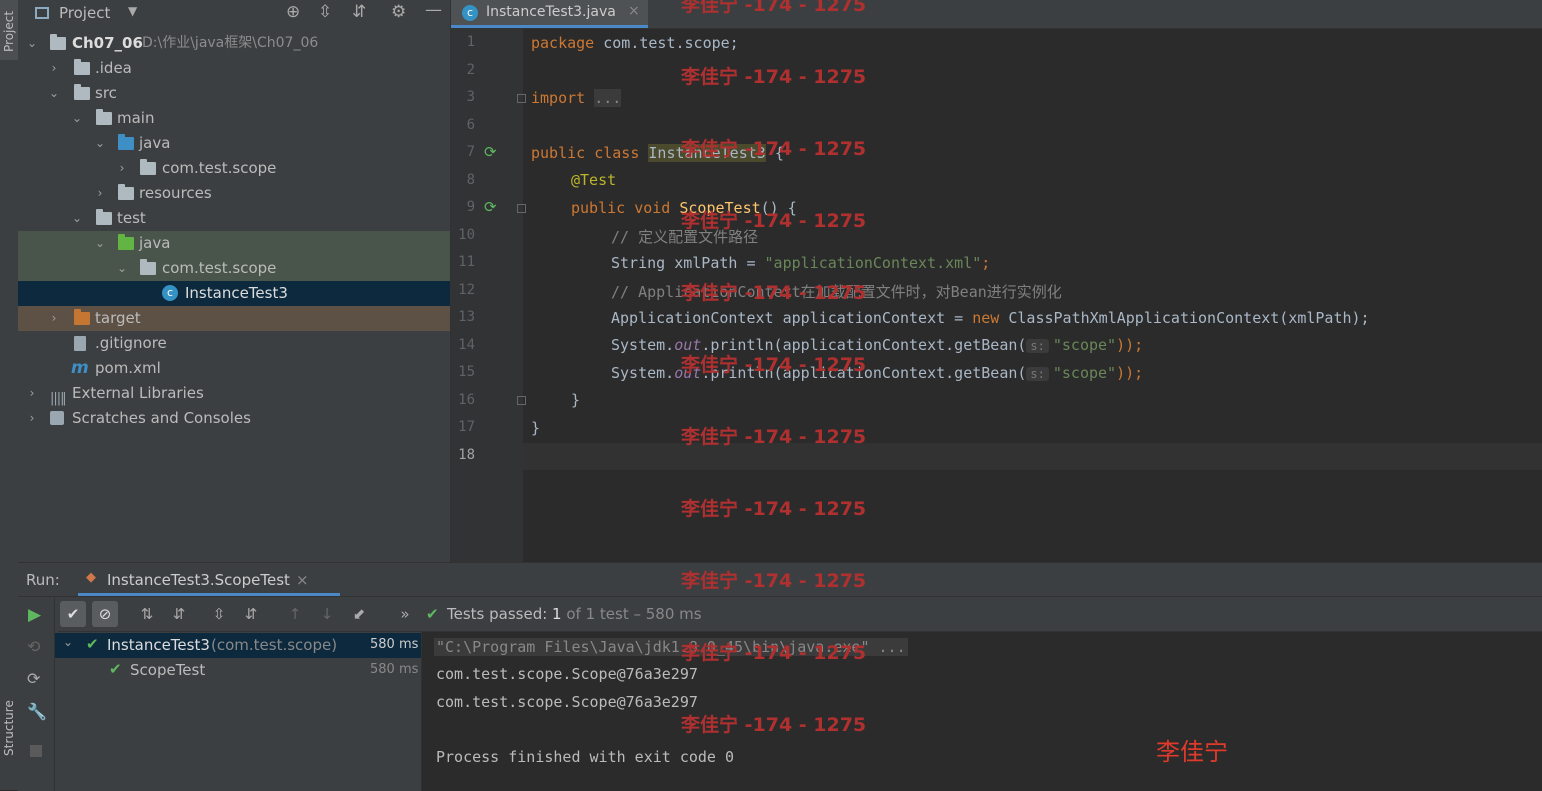  Describe the element at coordinates (234, 293) in the screenshot. I see `tree-item-instancetest3: c InstanceTest3` at that location.